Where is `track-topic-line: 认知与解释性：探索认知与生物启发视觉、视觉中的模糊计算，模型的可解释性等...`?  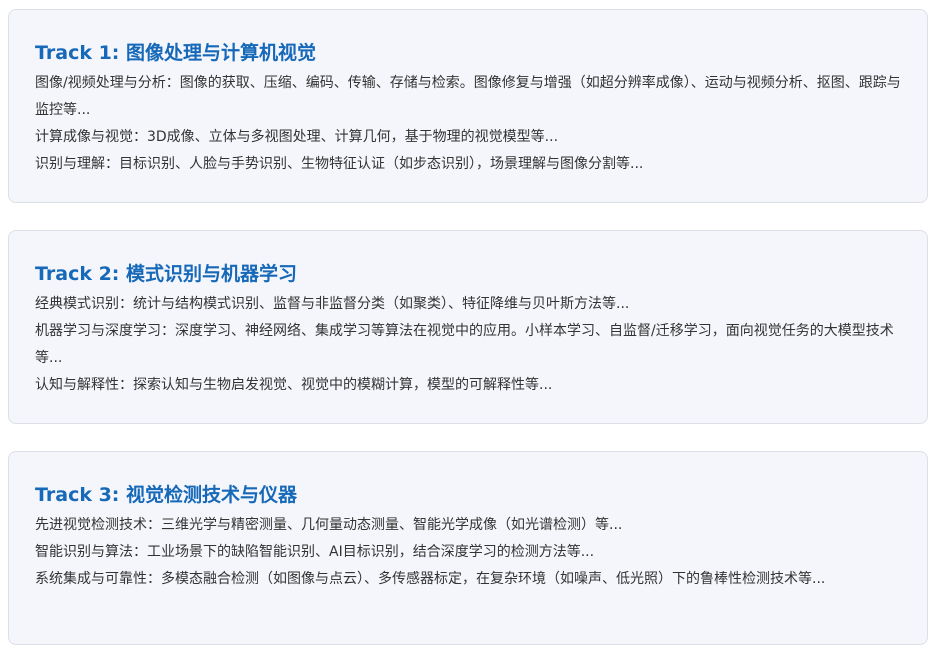 track-topic-line: 认知与解释性：探索认知与生物启发视觉、视觉中的模糊计算，模型的可解释性等... is located at coordinates (294, 385).